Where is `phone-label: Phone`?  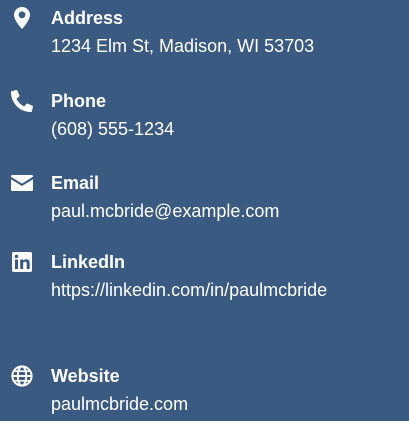 phone-label: Phone is located at coordinates (79, 101).